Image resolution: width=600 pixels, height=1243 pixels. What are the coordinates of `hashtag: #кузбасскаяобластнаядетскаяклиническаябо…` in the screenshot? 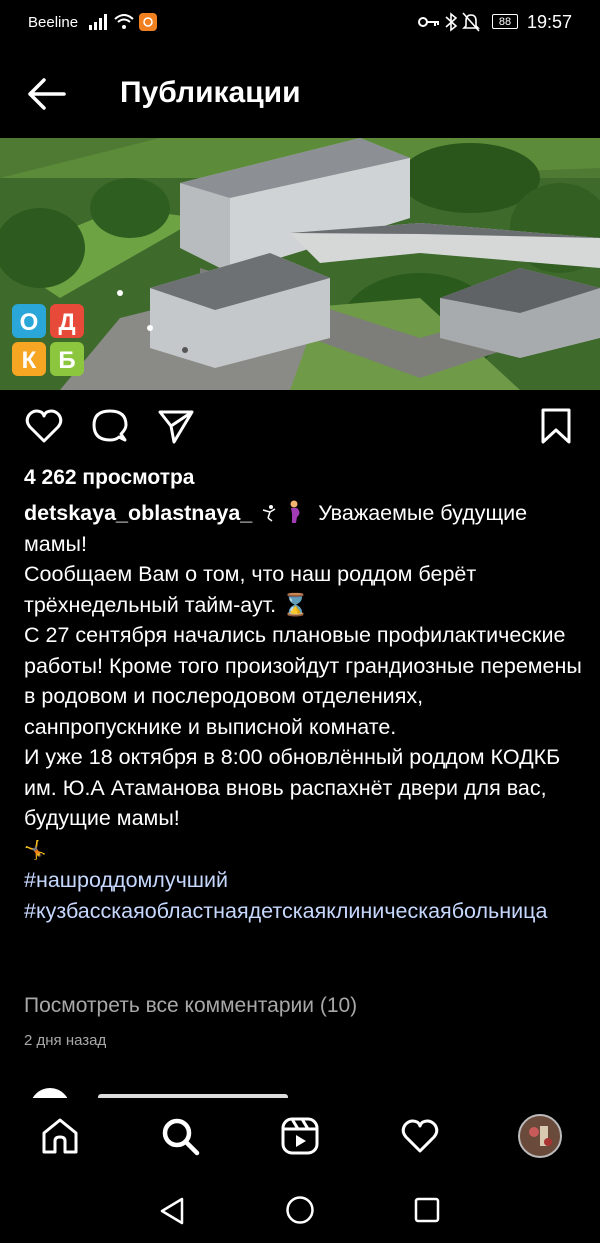 It's located at (285, 911).